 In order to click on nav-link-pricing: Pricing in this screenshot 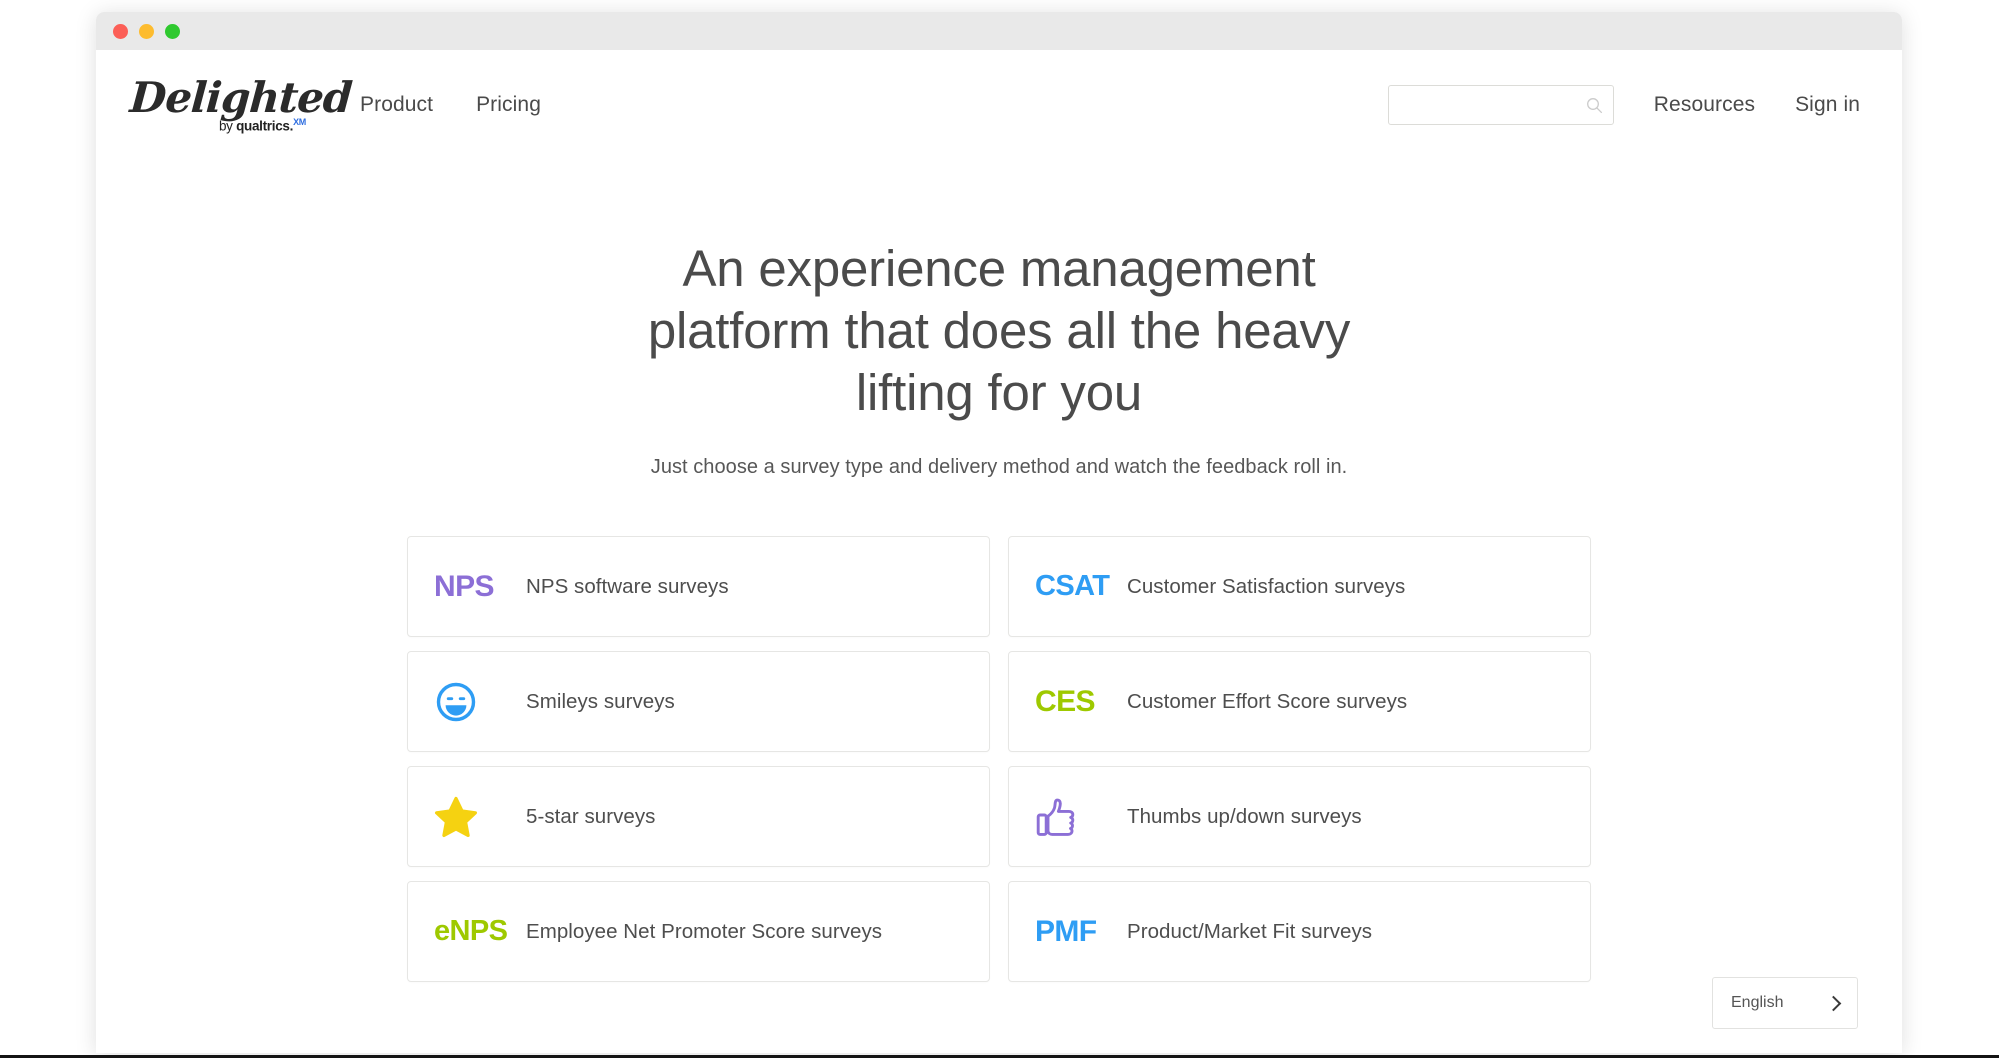, I will do `click(508, 105)`.